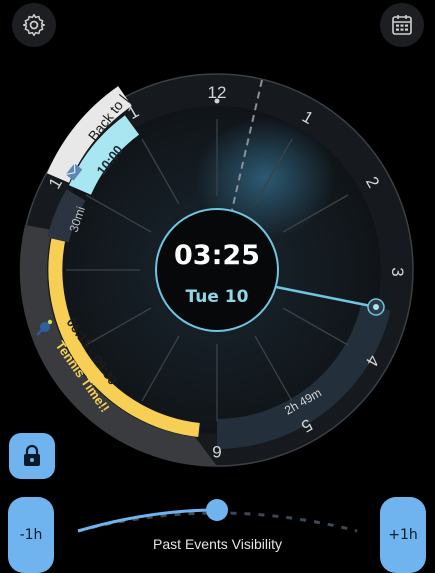  I want to click on plus-hour-button: +1h, so click(403, 535).